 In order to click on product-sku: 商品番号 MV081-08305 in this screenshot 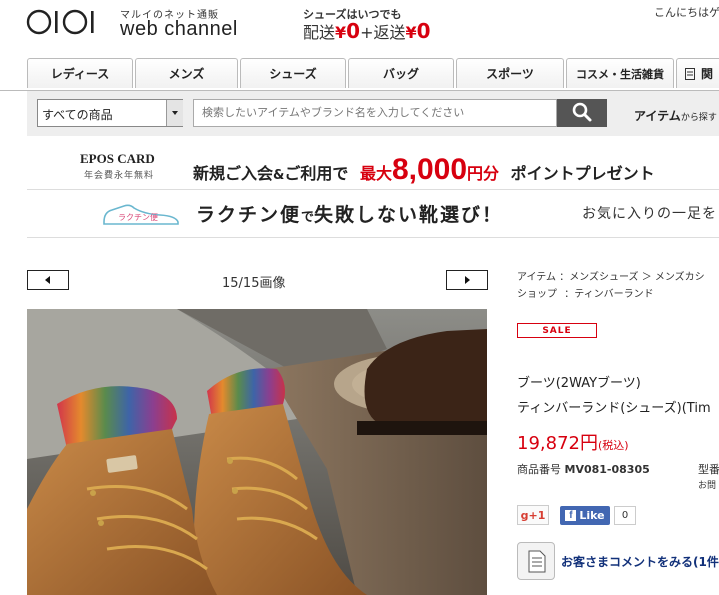, I will do `click(583, 469)`.